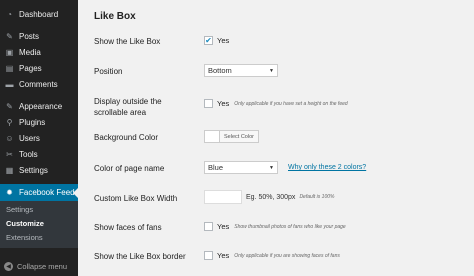 This screenshot has width=474, height=276. Describe the element at coordinates (47, 192) in the screenshot. I see `sidebar-item-label: Facebook Feed` at that location.